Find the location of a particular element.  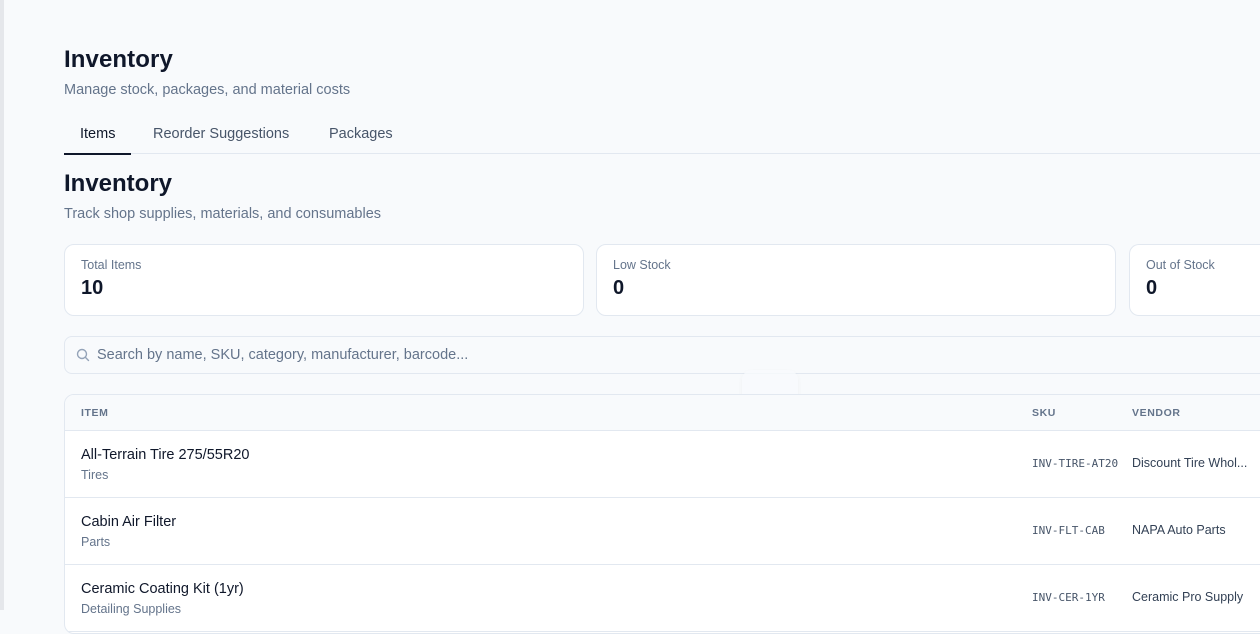

column-header-vendor: VENDOR is located at coordinates (1156, 413).